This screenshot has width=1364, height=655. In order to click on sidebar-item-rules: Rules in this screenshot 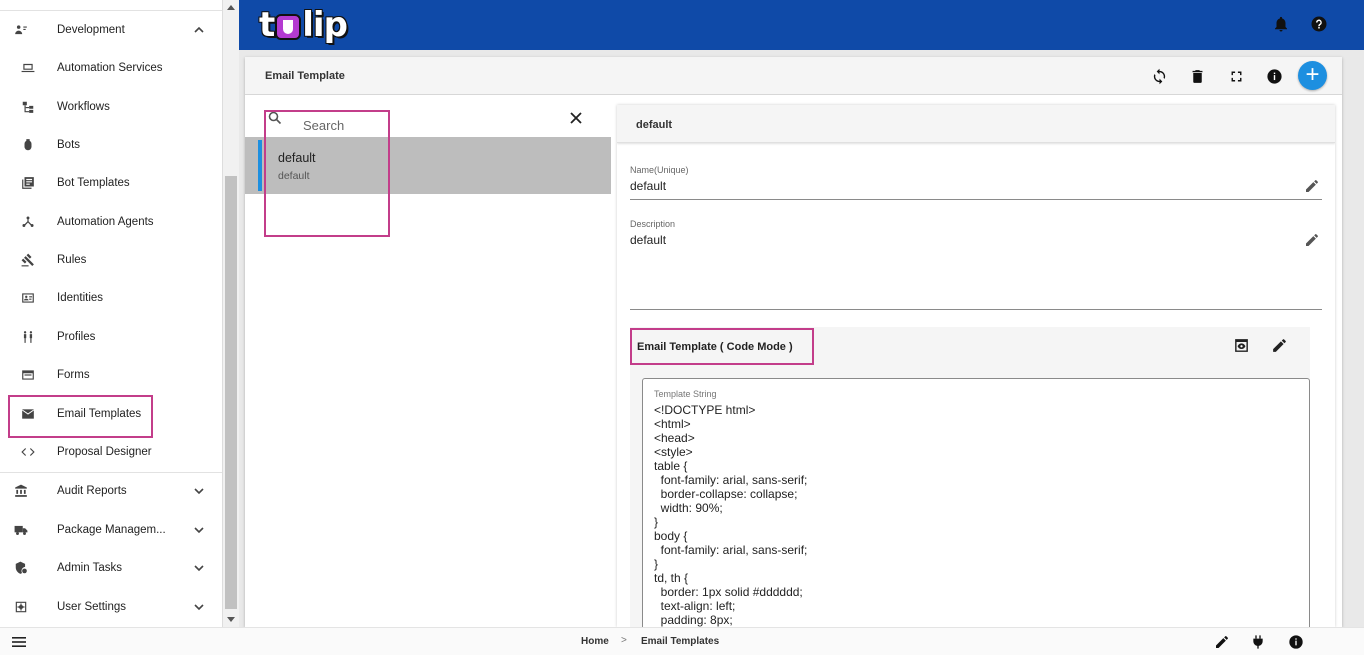, I will do `click(111, 260)`.